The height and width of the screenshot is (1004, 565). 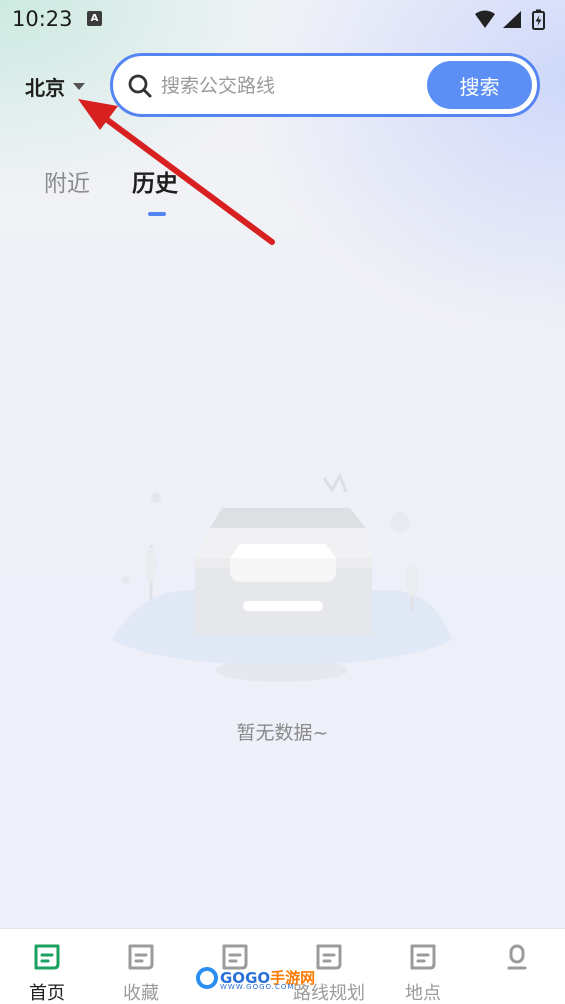 I want to click on home-icon, so click(x=47, y=957).